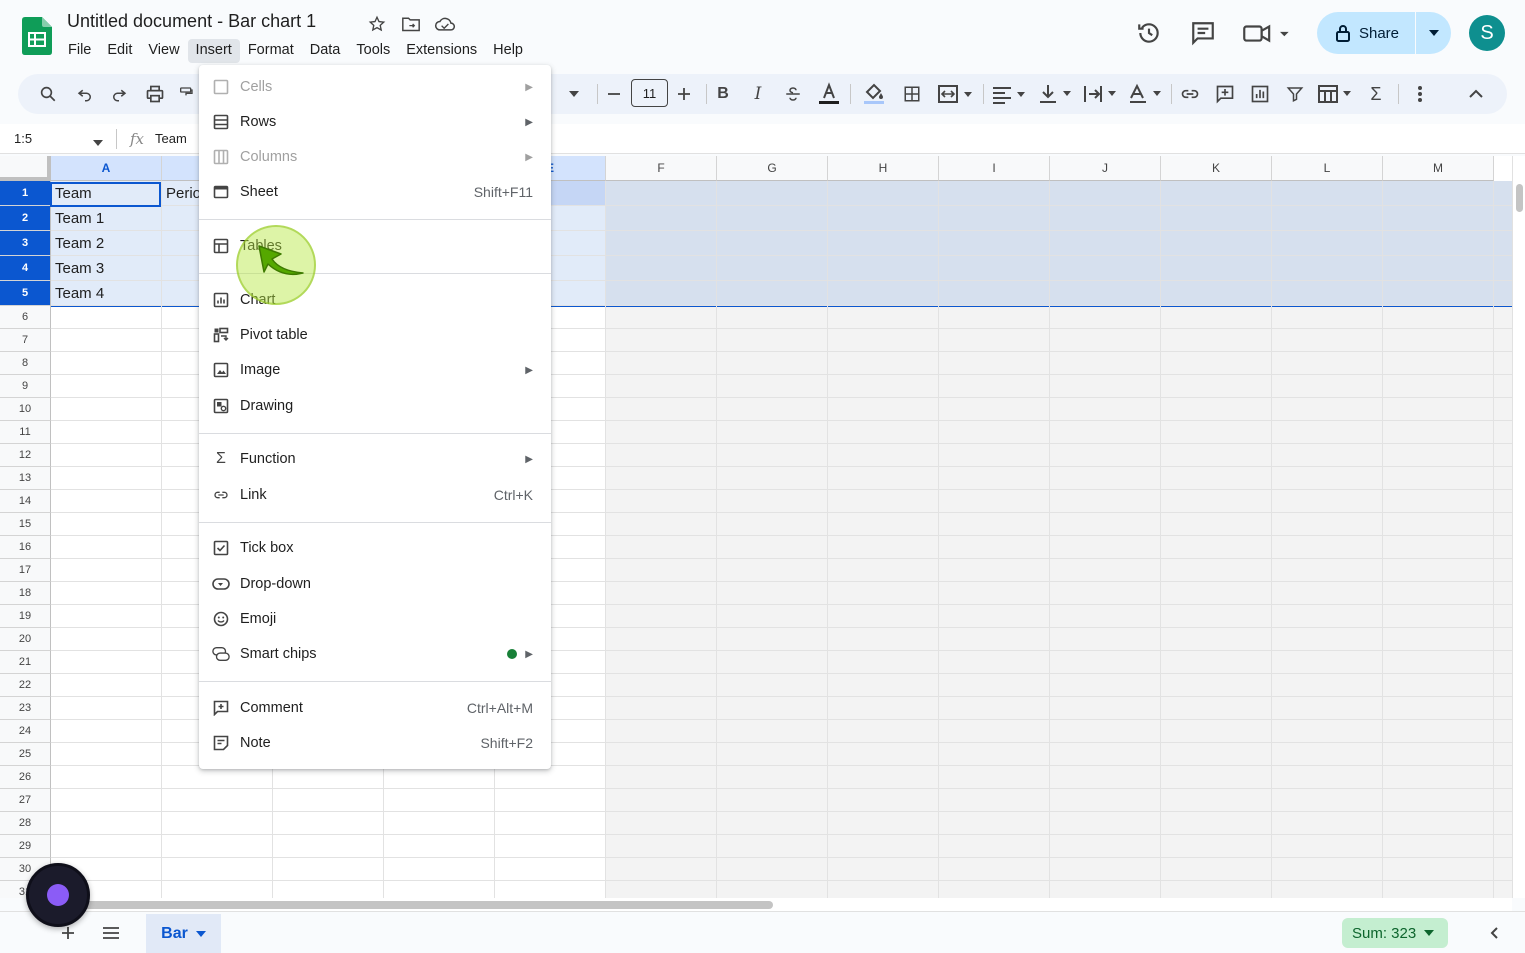  I want to click on row-header-6: 6, so click(25, 317).